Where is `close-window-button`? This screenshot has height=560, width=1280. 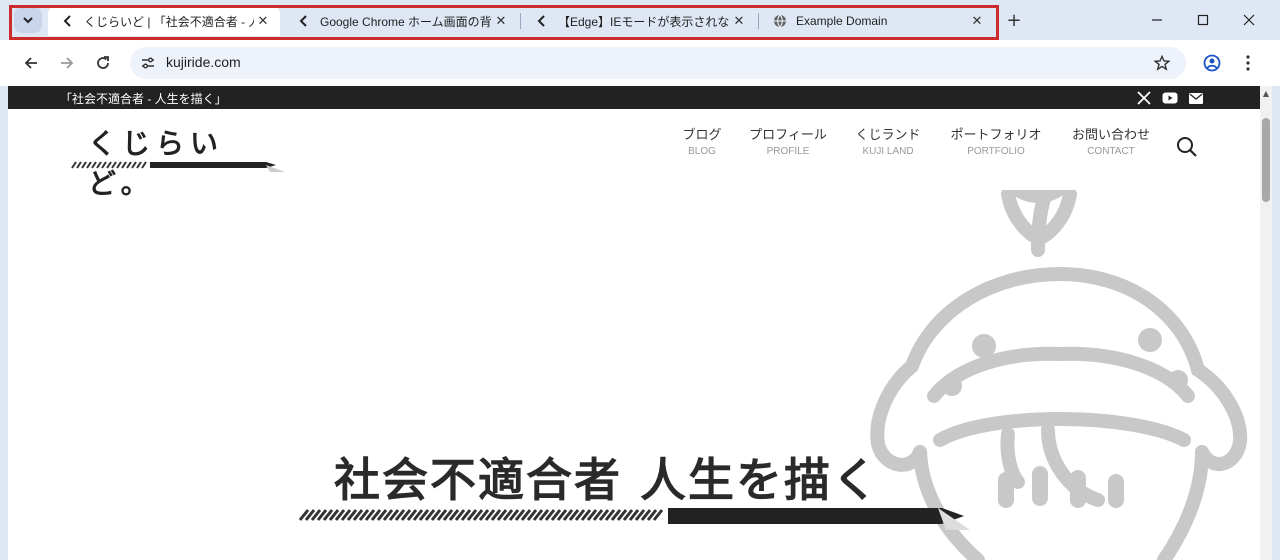
close-window-button is located at coordinates (1249, 20).